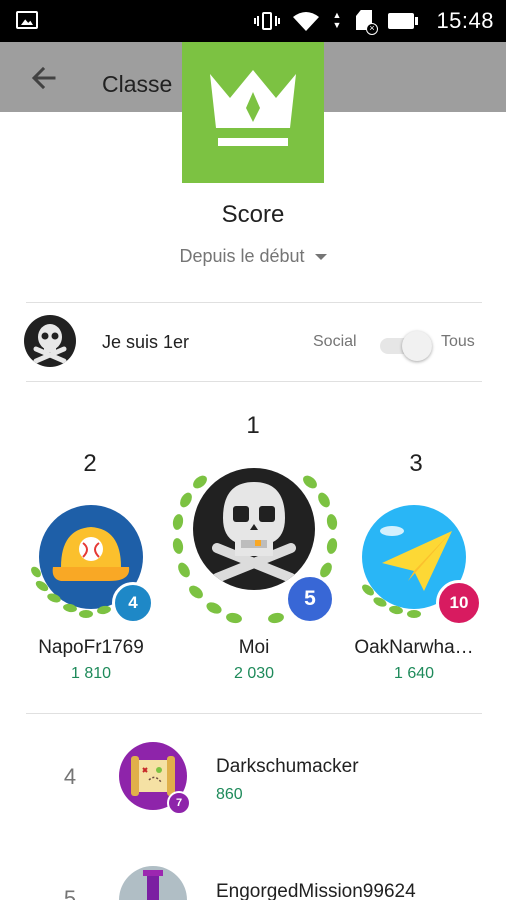 Image resolution: width=506 pixels, height=900 pixels. What do you see at coordinates (366, 22) in the screenshot?
I see `sim-no-service-icon: ×` at bounding box center [366, 22].